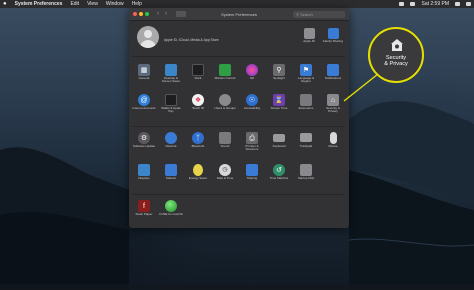 This screenshot has width=474, height=290. What do you see at coordinates (237, 287) in the screenshot?
I see `dock` at bounding box center [237, 287].